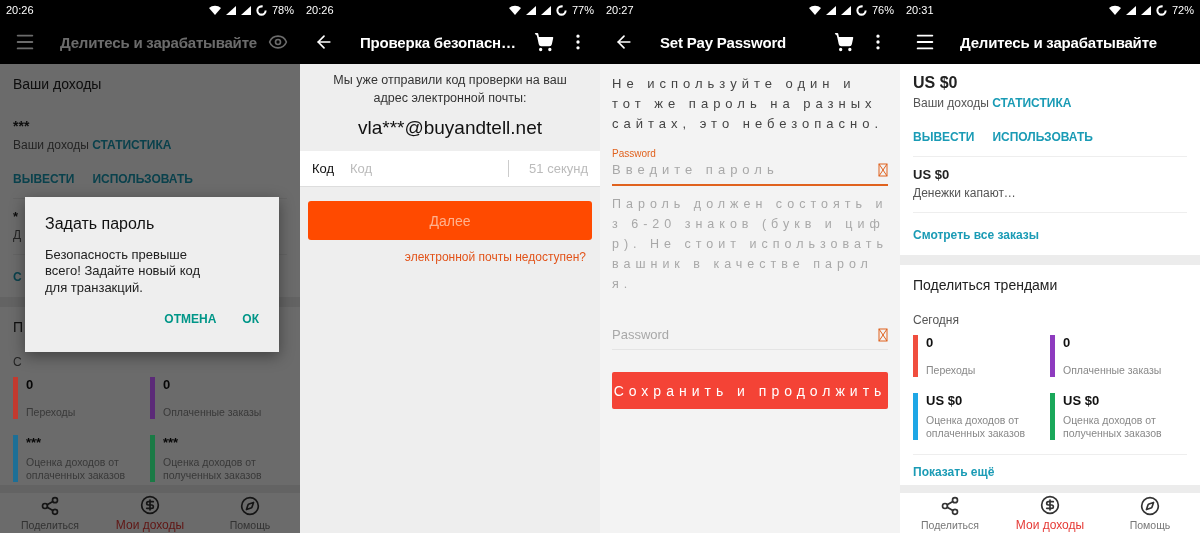 This screenshot has width=1200, height=533. Describe the element at coordinates (1113, 427) in the screenshot. I see `stat-label: Оценка доходов от полученных заказов` at that location.